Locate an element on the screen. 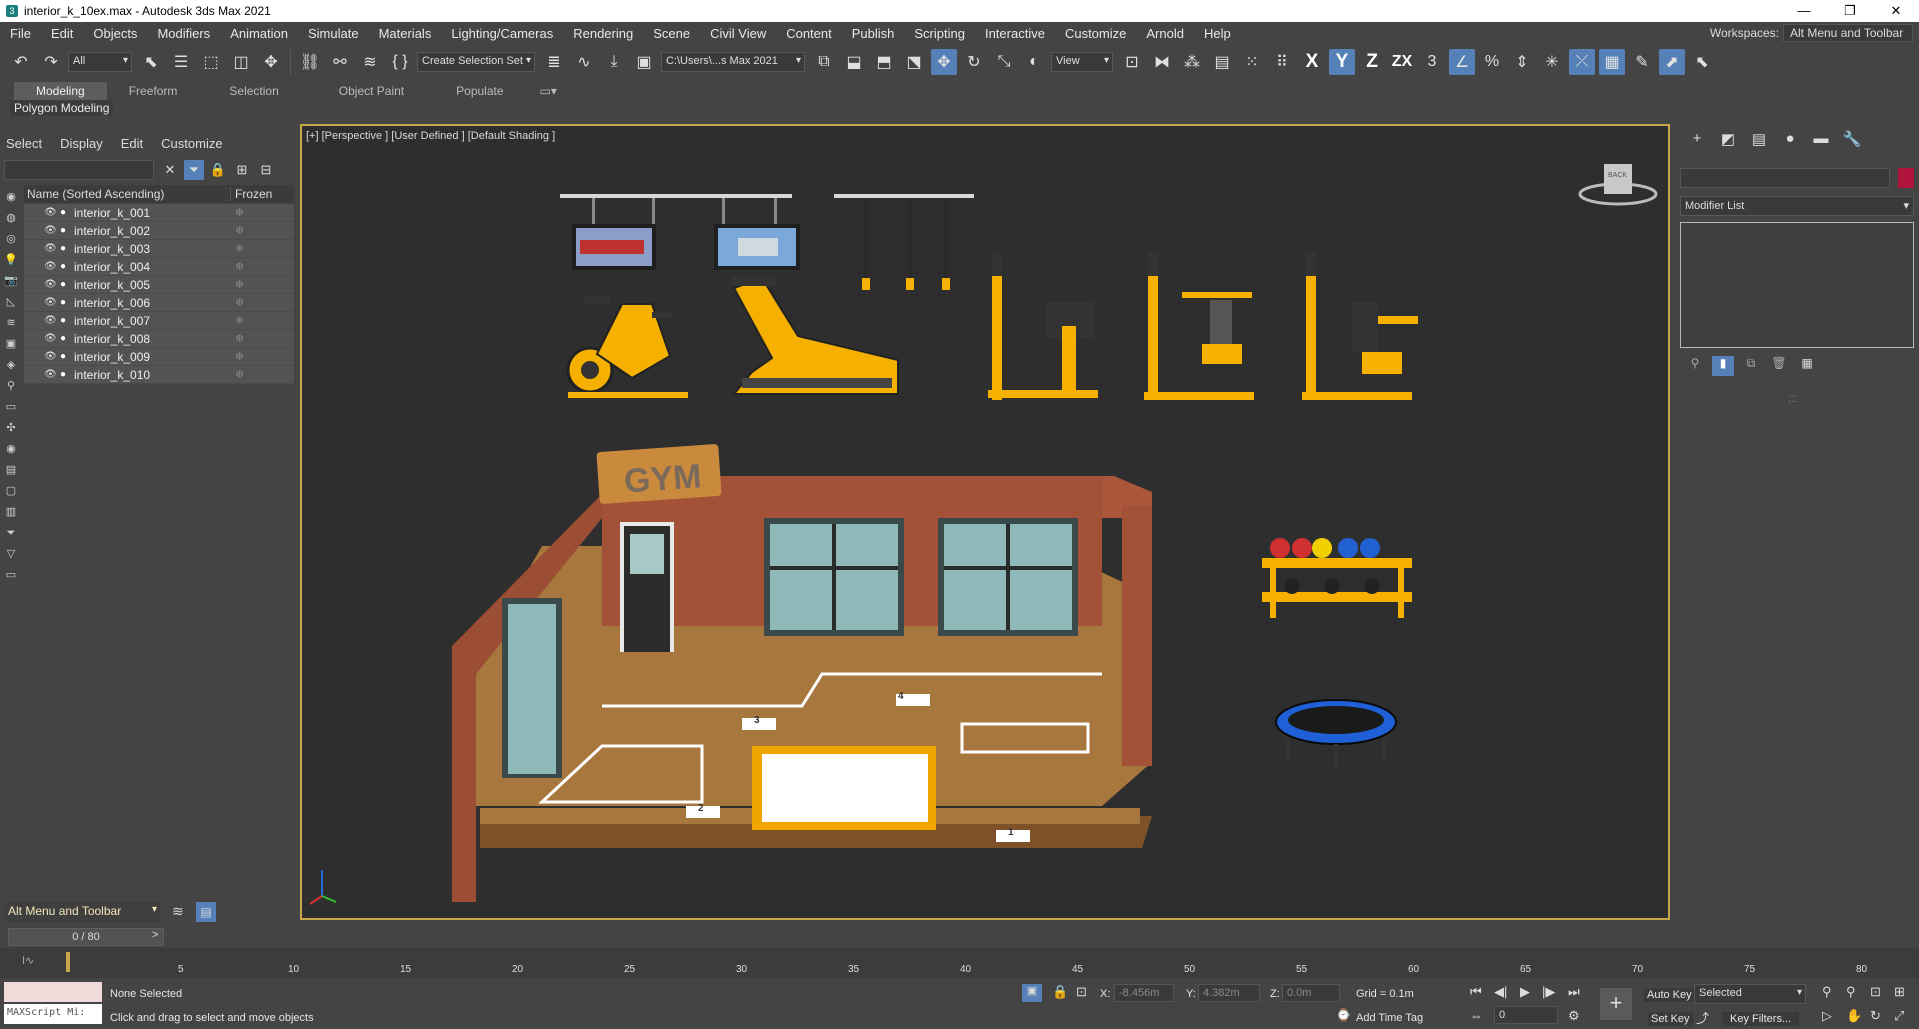  scale-icon: ⤡ is located at coordinates (1004, 62).